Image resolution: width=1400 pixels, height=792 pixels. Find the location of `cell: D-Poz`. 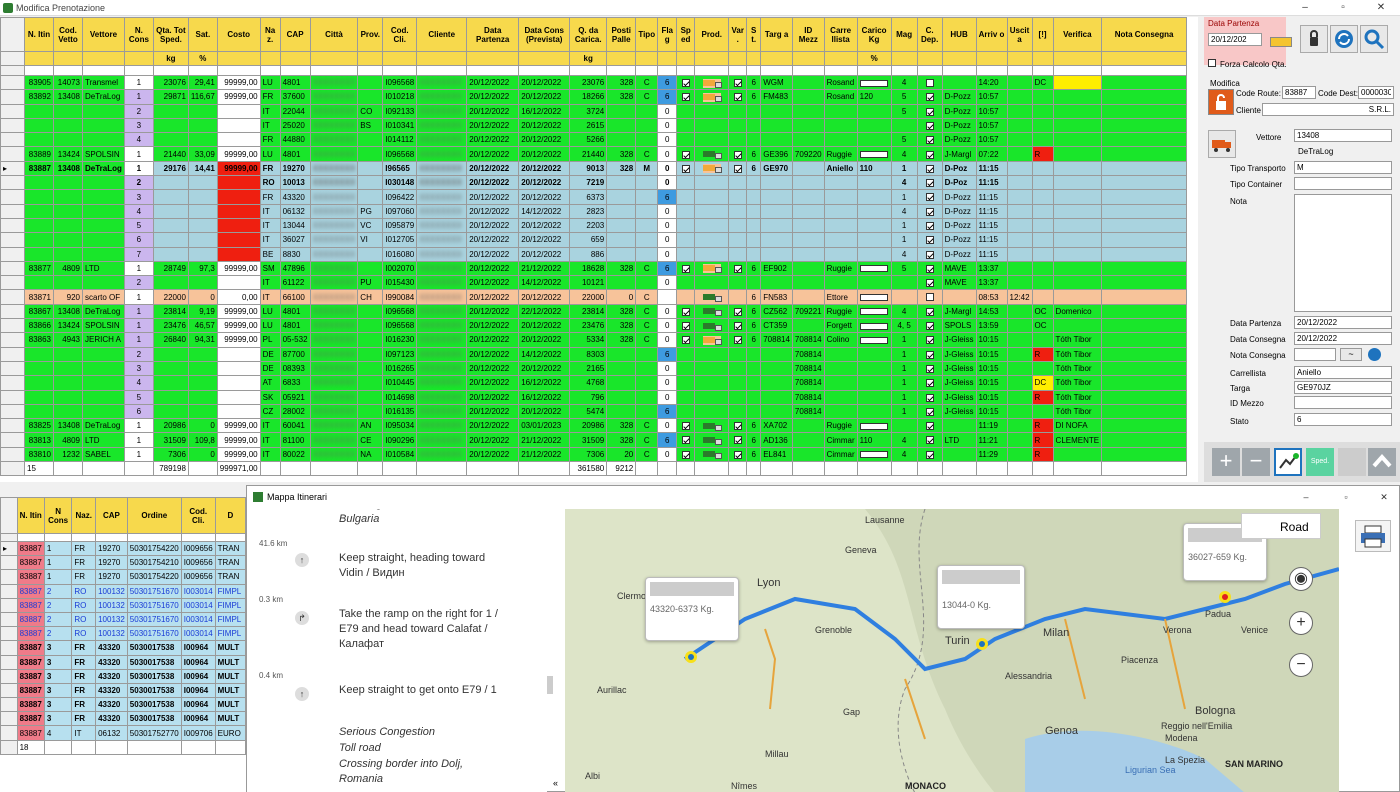

cell: D-Poz is located at coordinates (959, 183).